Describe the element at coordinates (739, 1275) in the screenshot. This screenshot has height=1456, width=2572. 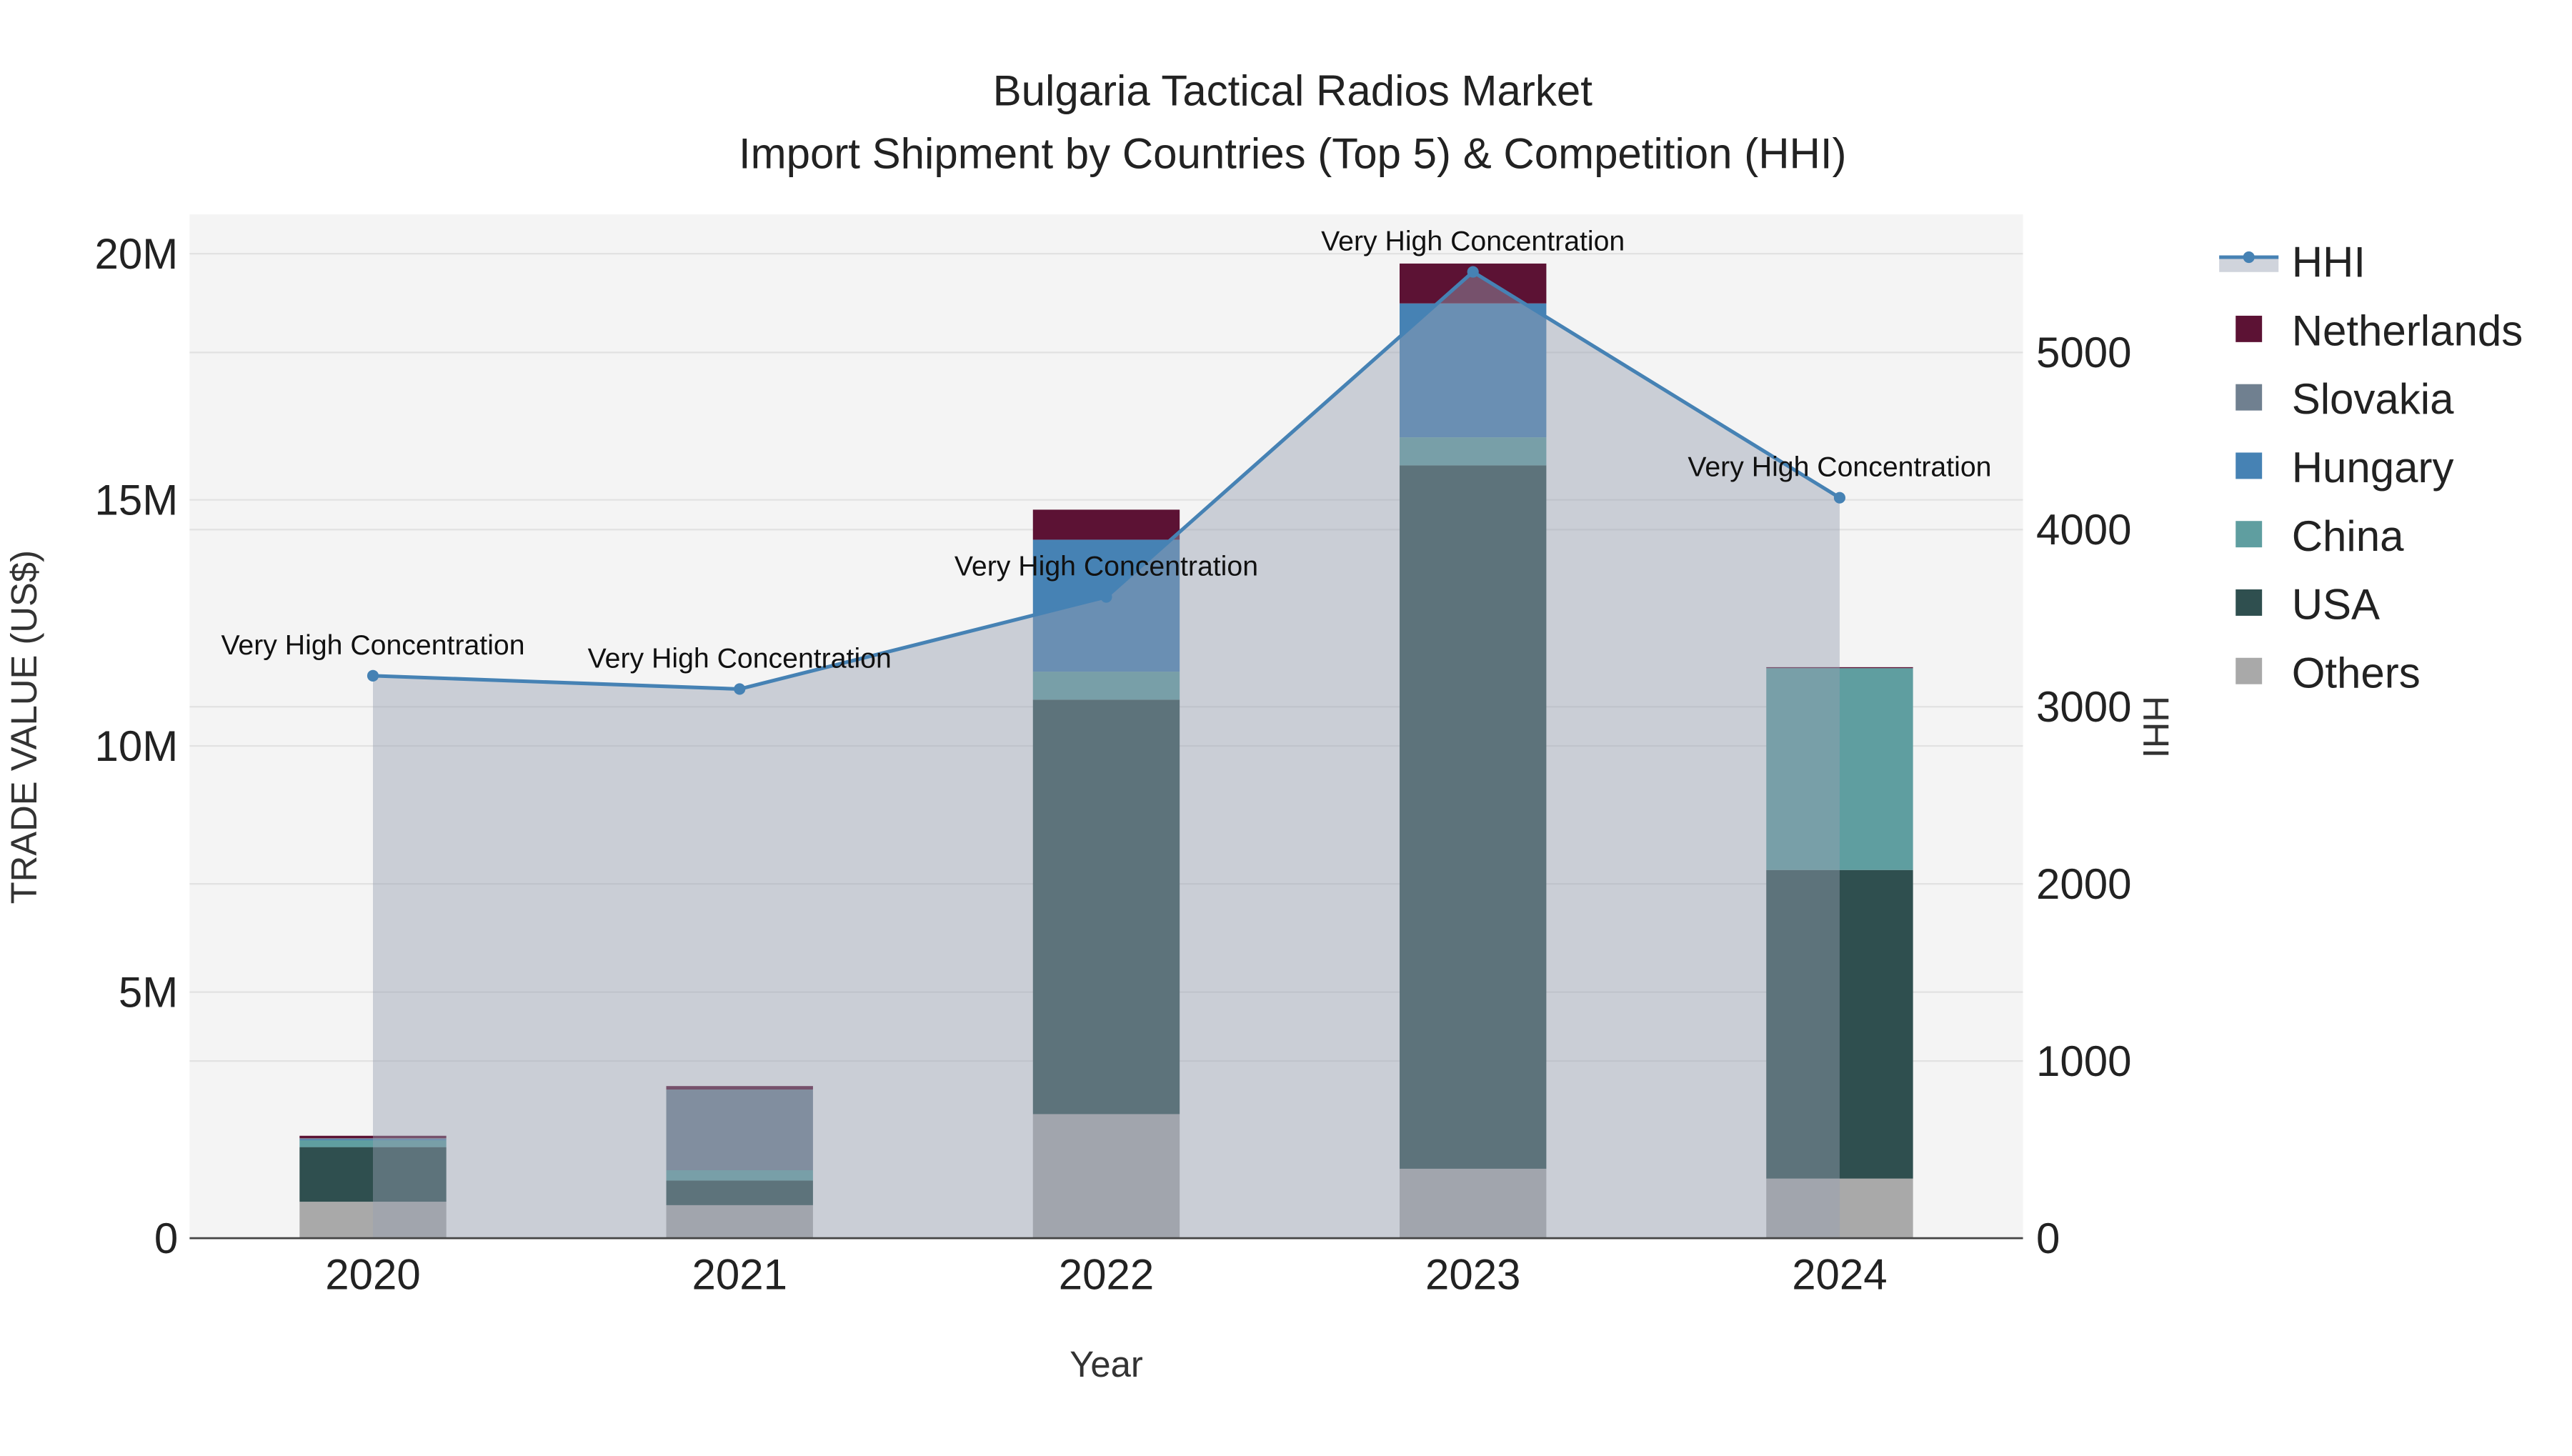
I see `x-tick-label: 2021` at that location.